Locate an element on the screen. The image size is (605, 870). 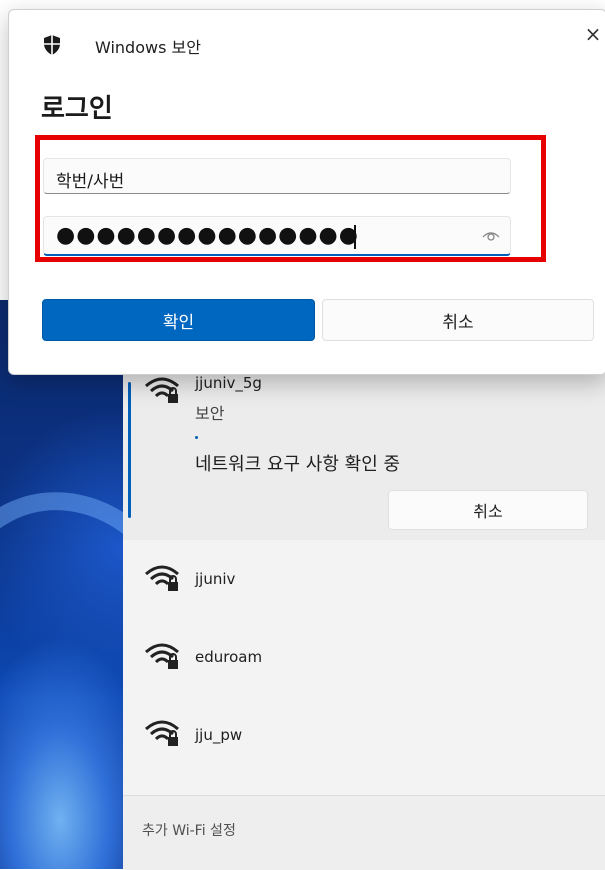
password-field: ●●●●●●●●●●●●●●● is located at coordinates (277, 236).